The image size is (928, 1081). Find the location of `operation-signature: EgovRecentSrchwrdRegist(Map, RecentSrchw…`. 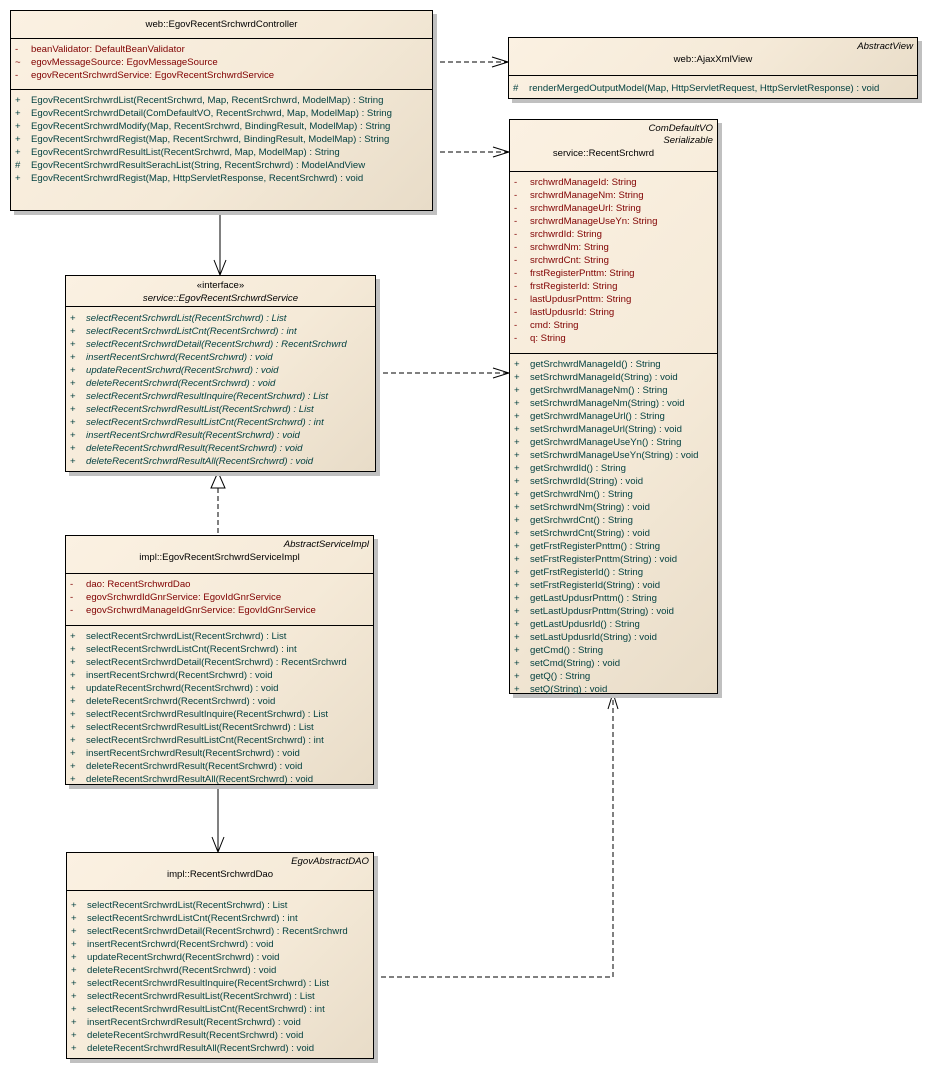

operation-signature: EgovRecentSrchwrdRegist(Map, RecentSrchw… is located at coordinates (210, 139).